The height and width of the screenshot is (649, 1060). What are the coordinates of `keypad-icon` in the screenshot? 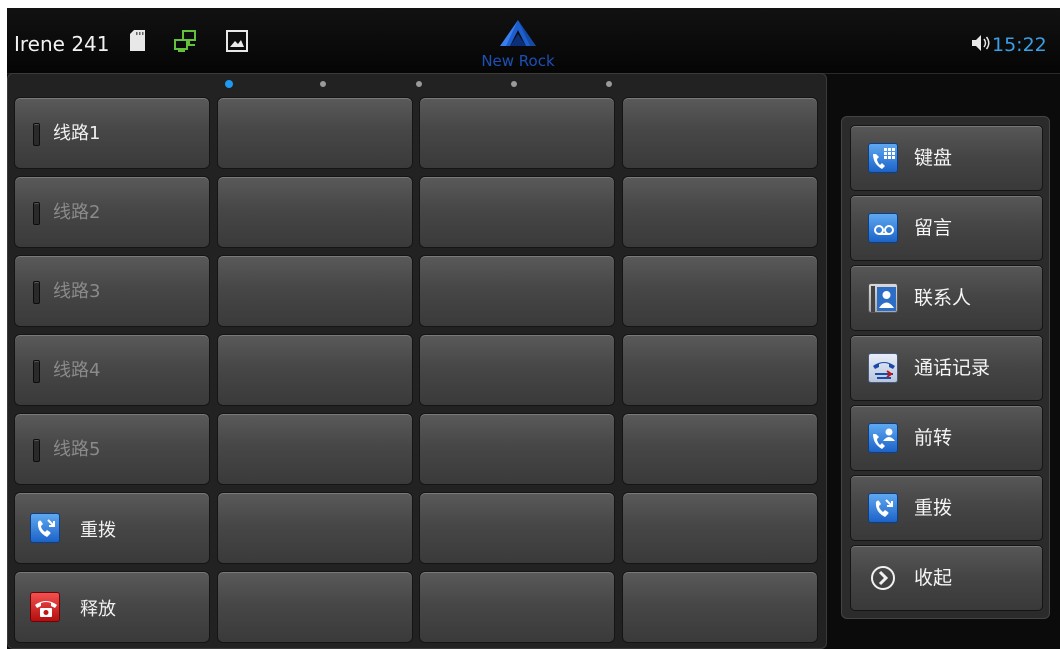 It's located at (883, 158).